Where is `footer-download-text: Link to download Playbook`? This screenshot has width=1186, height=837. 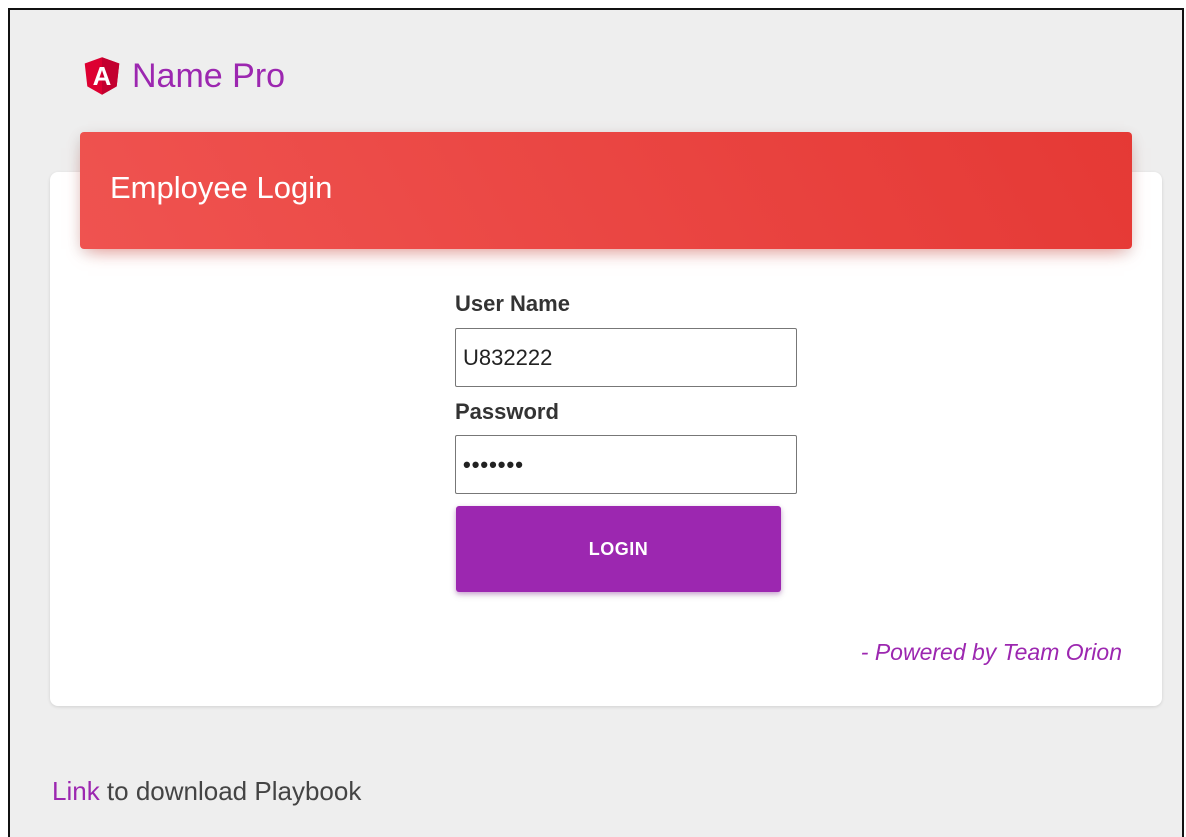
footer-download-text: Link to download Playbook is located at coordinates (206, 791).